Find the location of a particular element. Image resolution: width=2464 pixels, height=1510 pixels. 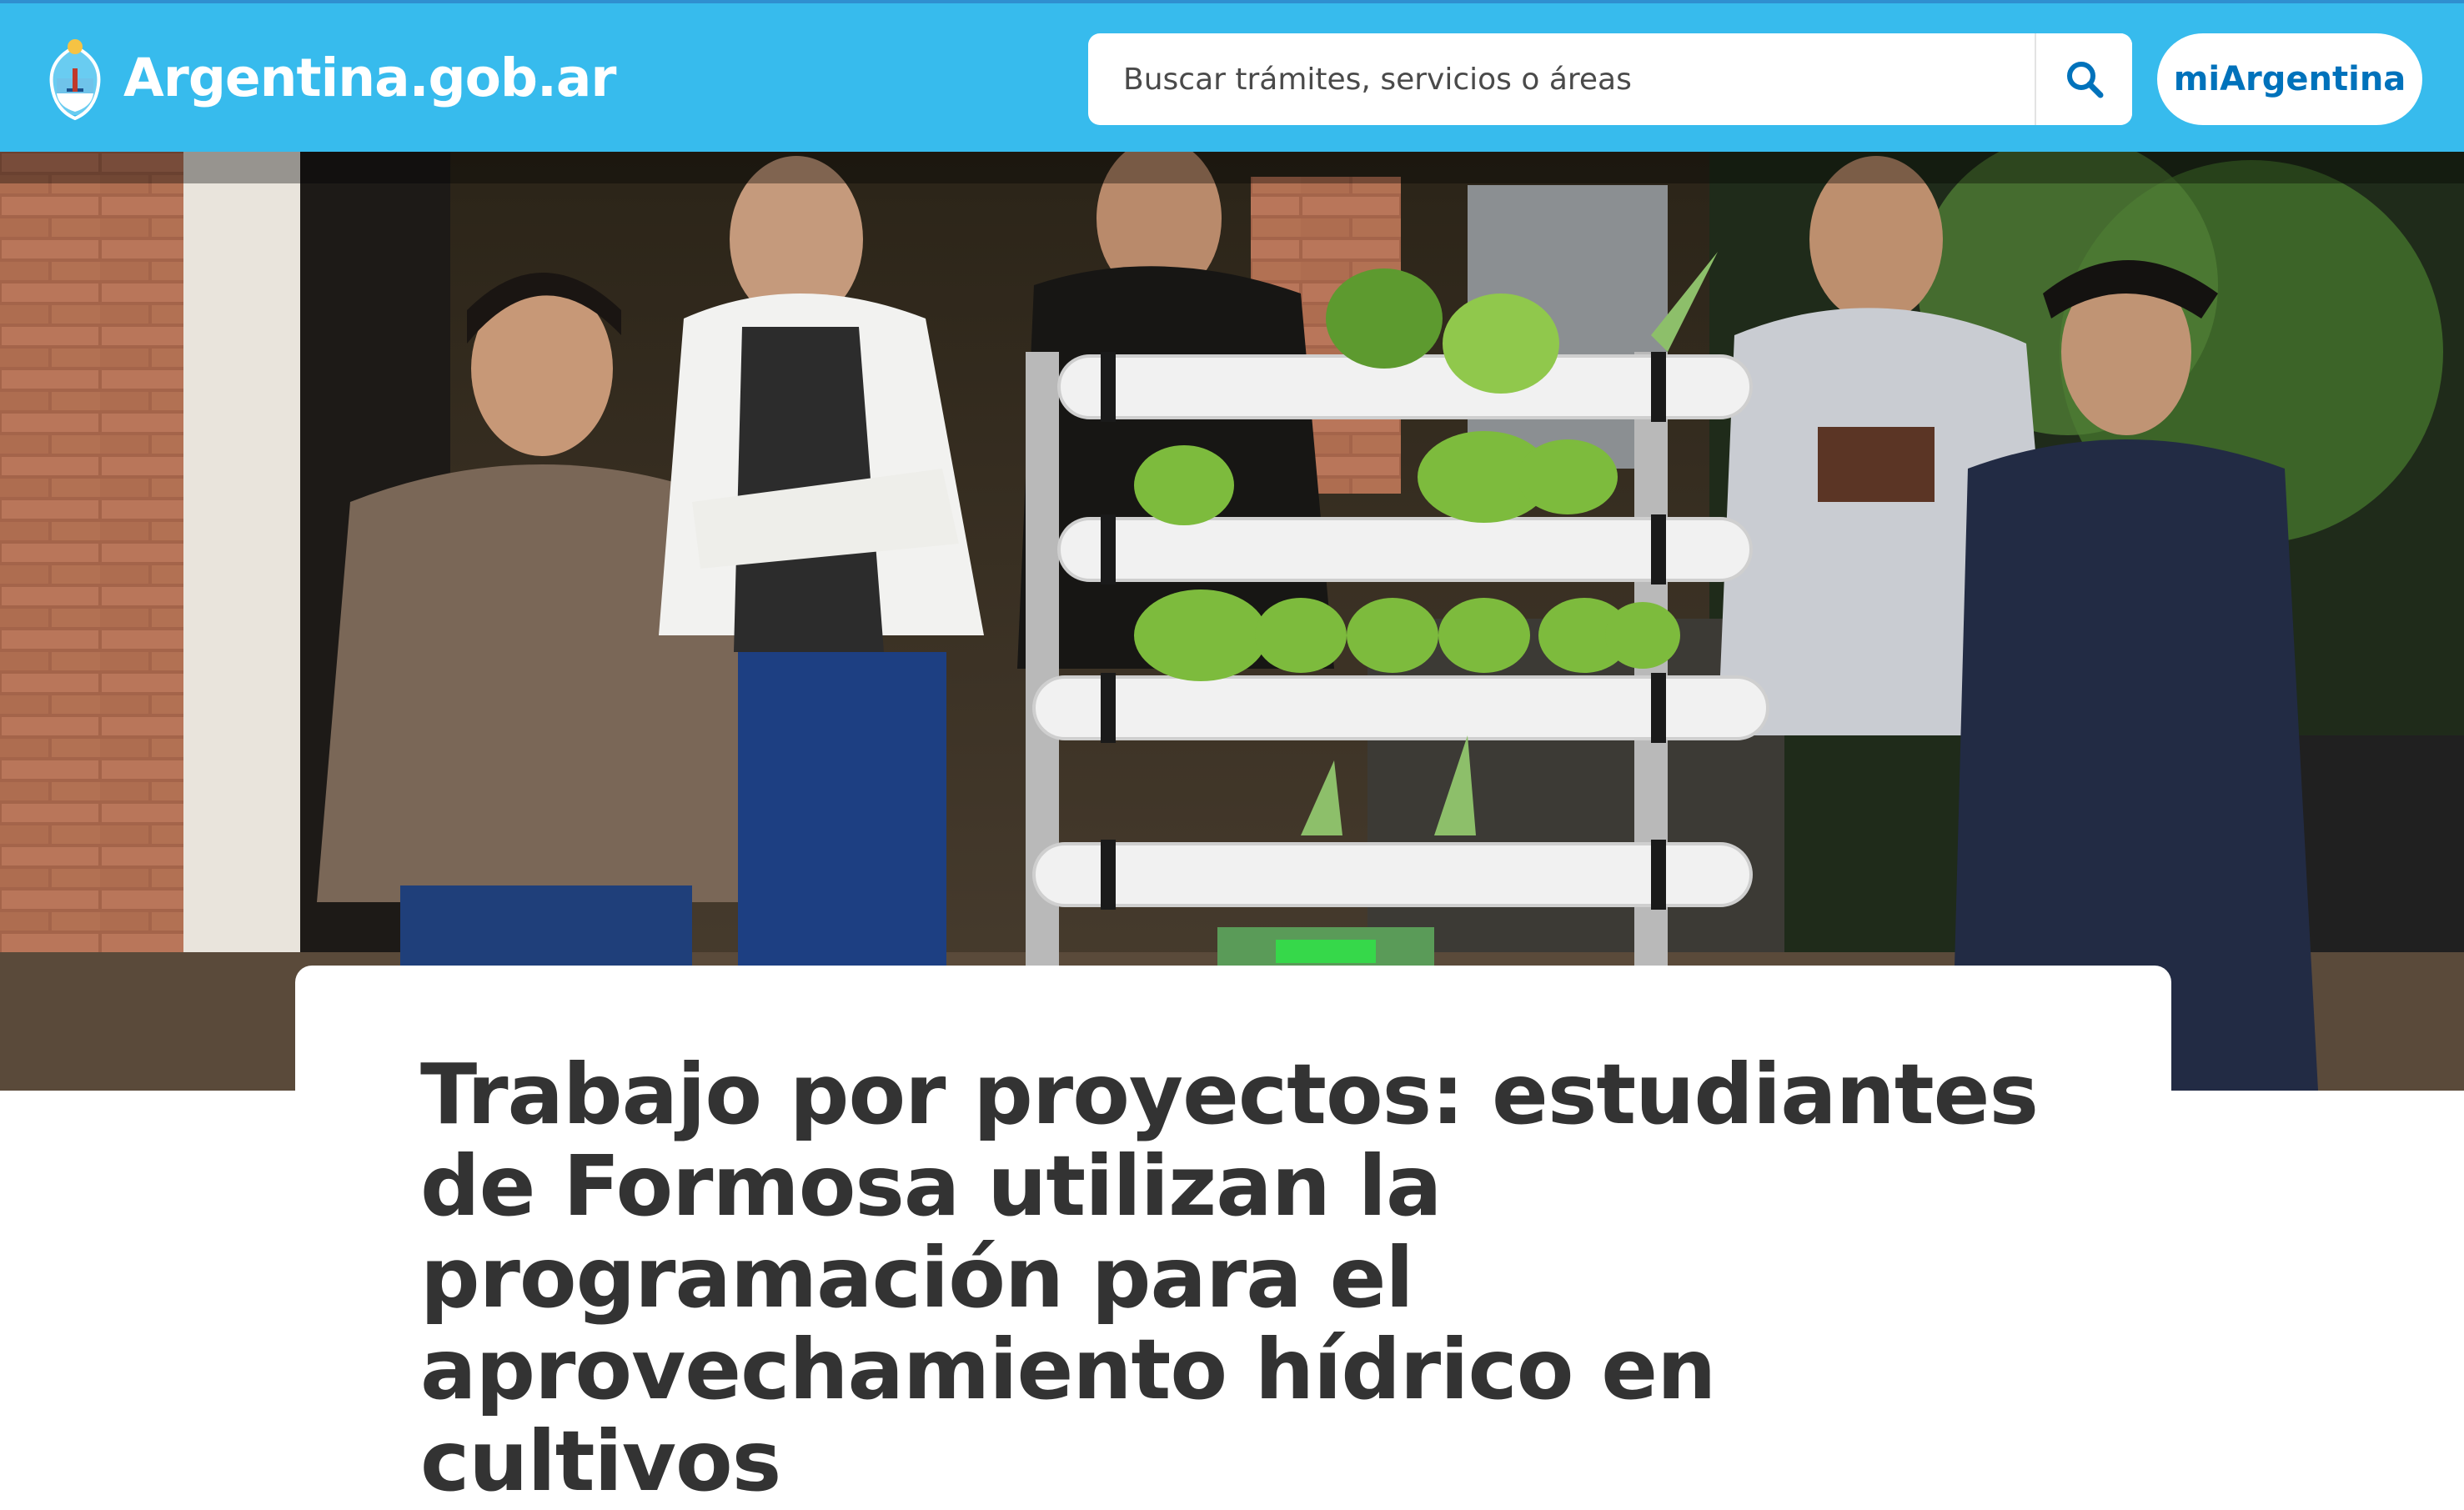

search-icon is located at coordinates (2084, 80).